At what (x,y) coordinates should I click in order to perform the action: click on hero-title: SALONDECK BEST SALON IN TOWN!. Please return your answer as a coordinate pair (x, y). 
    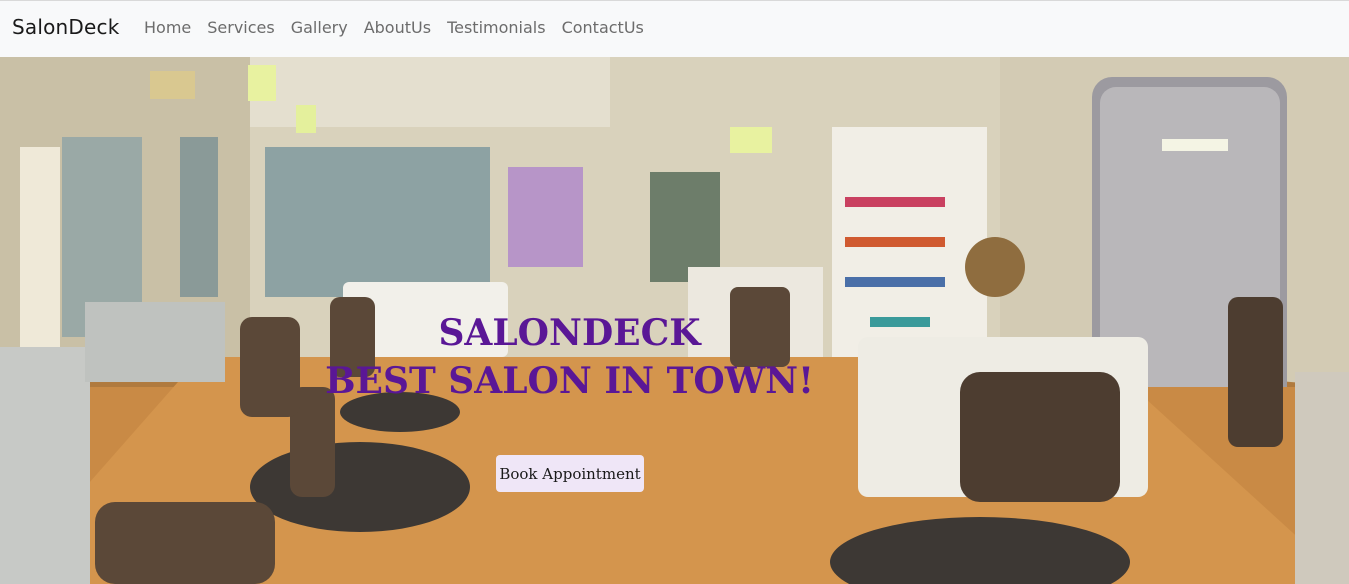
    Looking at the image, I should click on (569, 357).